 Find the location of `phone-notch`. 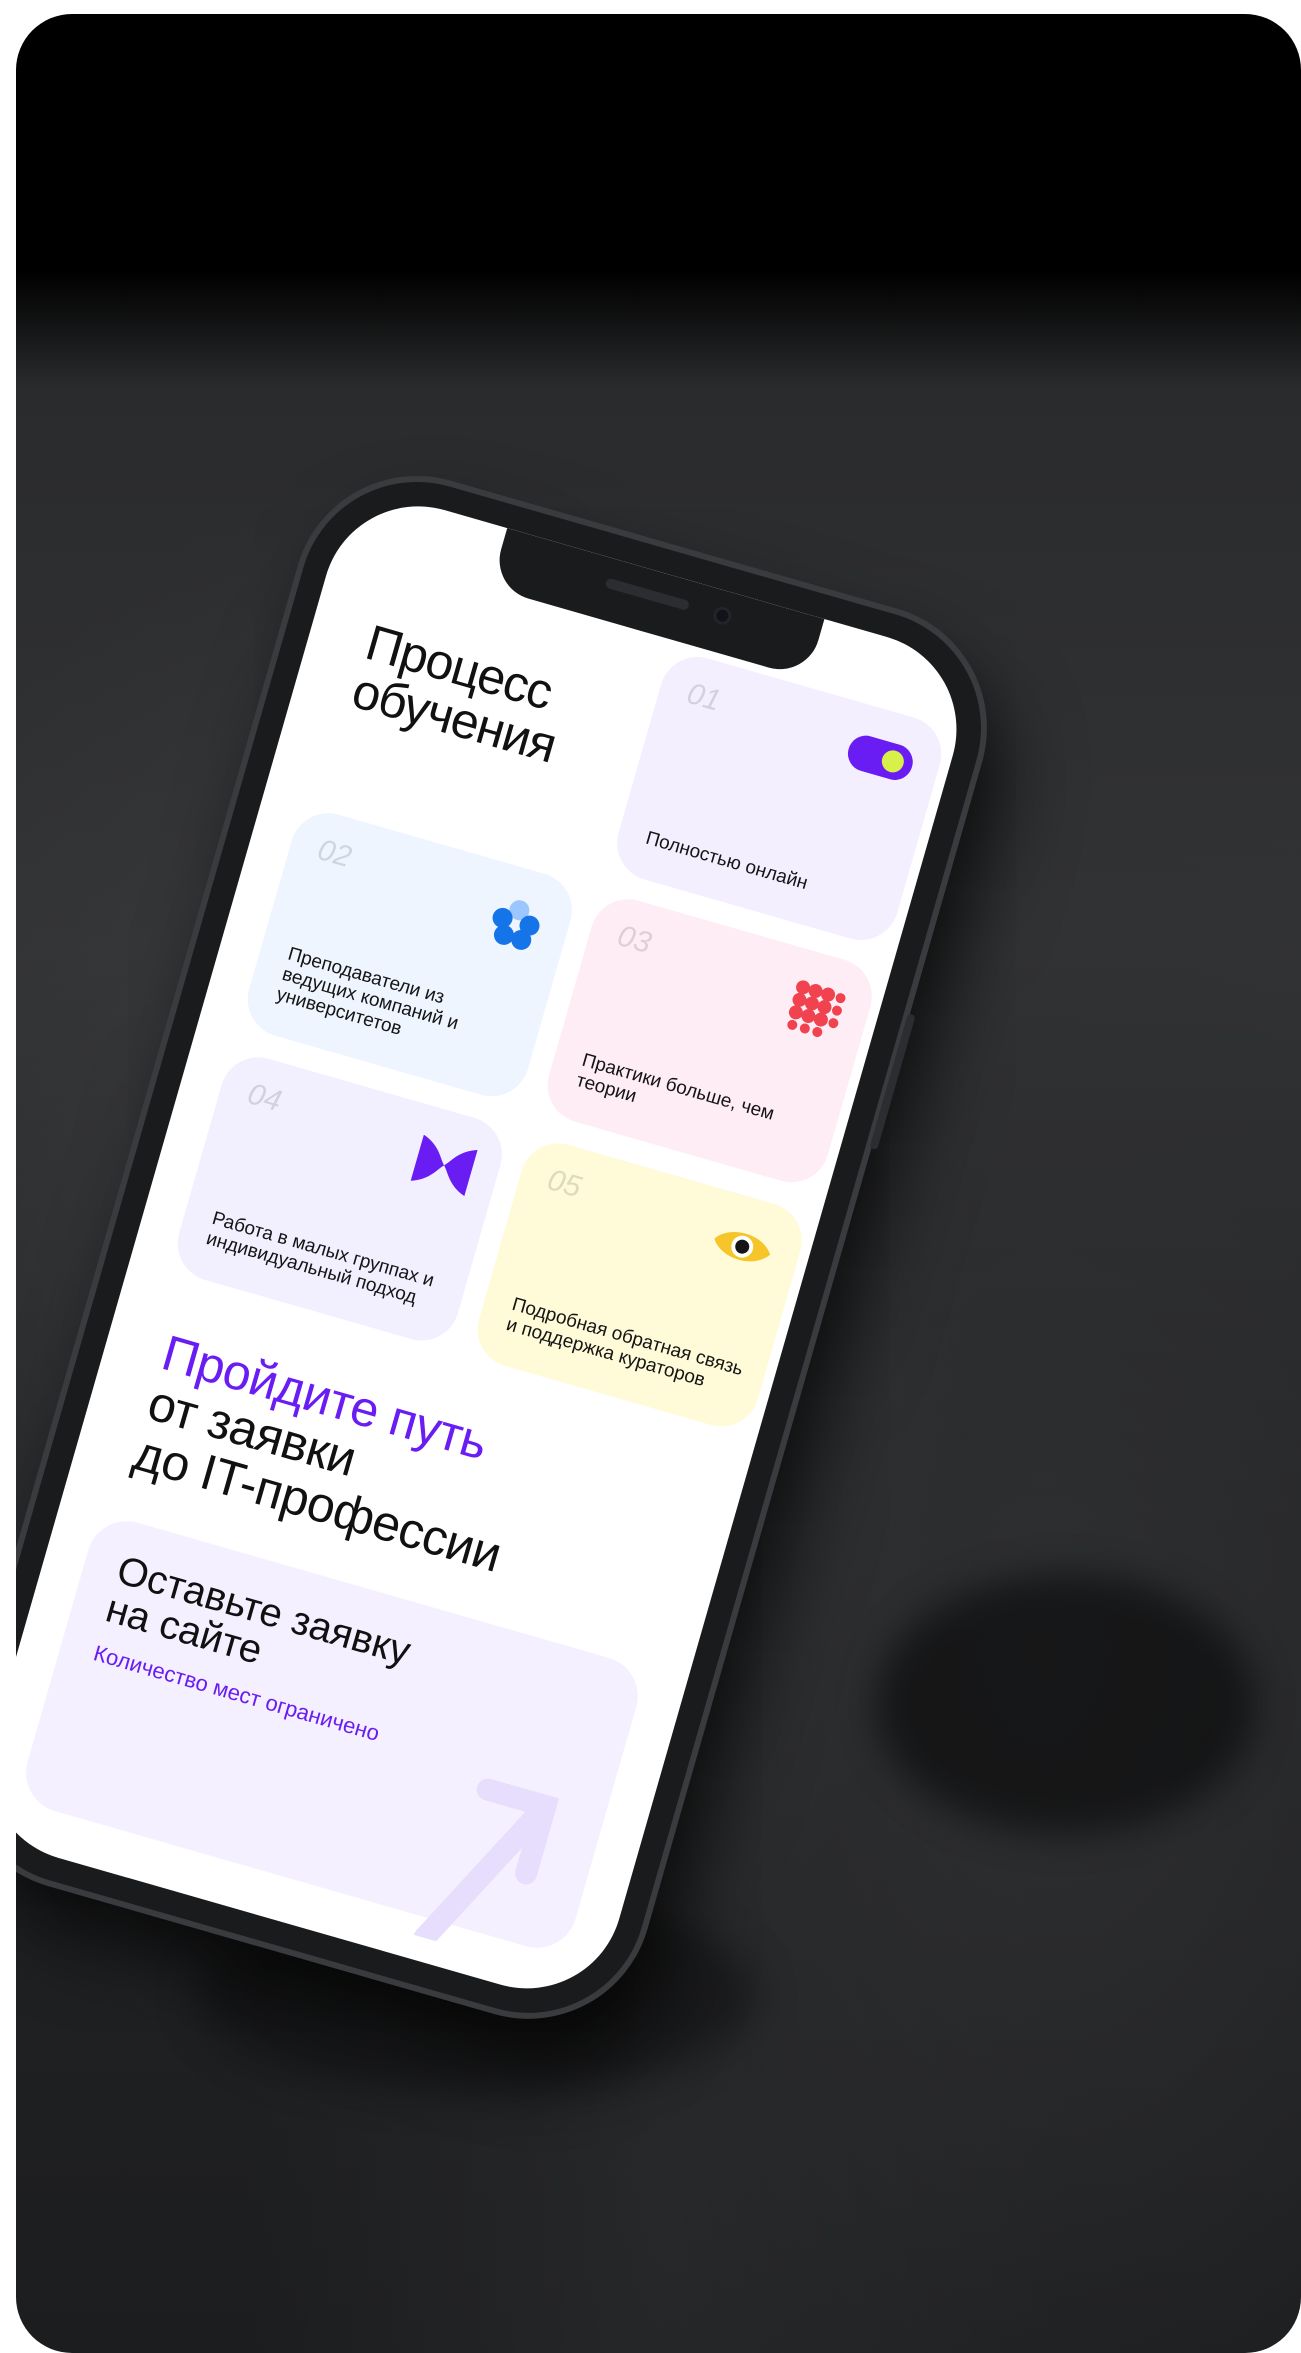

phone-notch is located at coordinates (657, 603).